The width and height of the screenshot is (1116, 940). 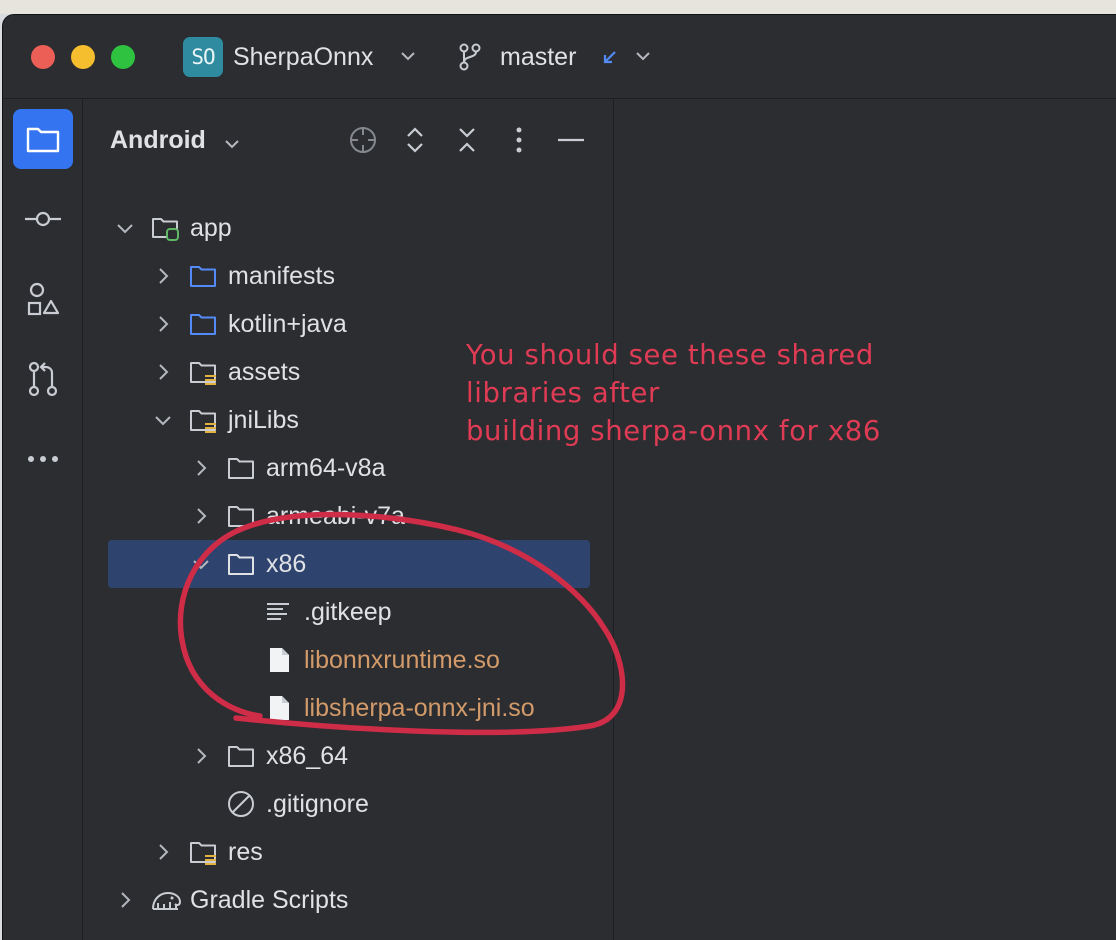 I want to click on tree-row-armeabi-v7a: armeabi-v7a, so click(x=349, y=516).